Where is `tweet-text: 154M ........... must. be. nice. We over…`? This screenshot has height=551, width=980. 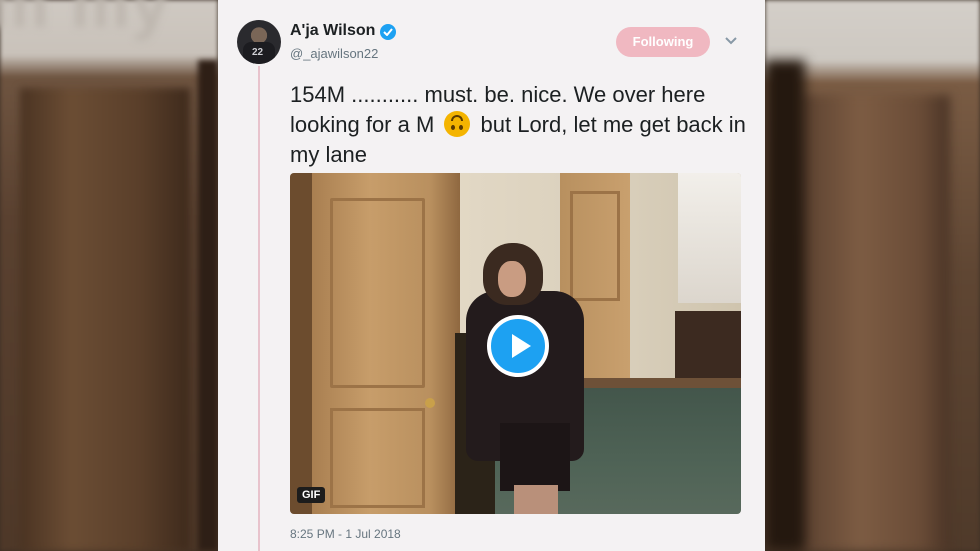
tweet-text: 154M ........... must. be. nice. We over… is located at coordinates (520, 125).